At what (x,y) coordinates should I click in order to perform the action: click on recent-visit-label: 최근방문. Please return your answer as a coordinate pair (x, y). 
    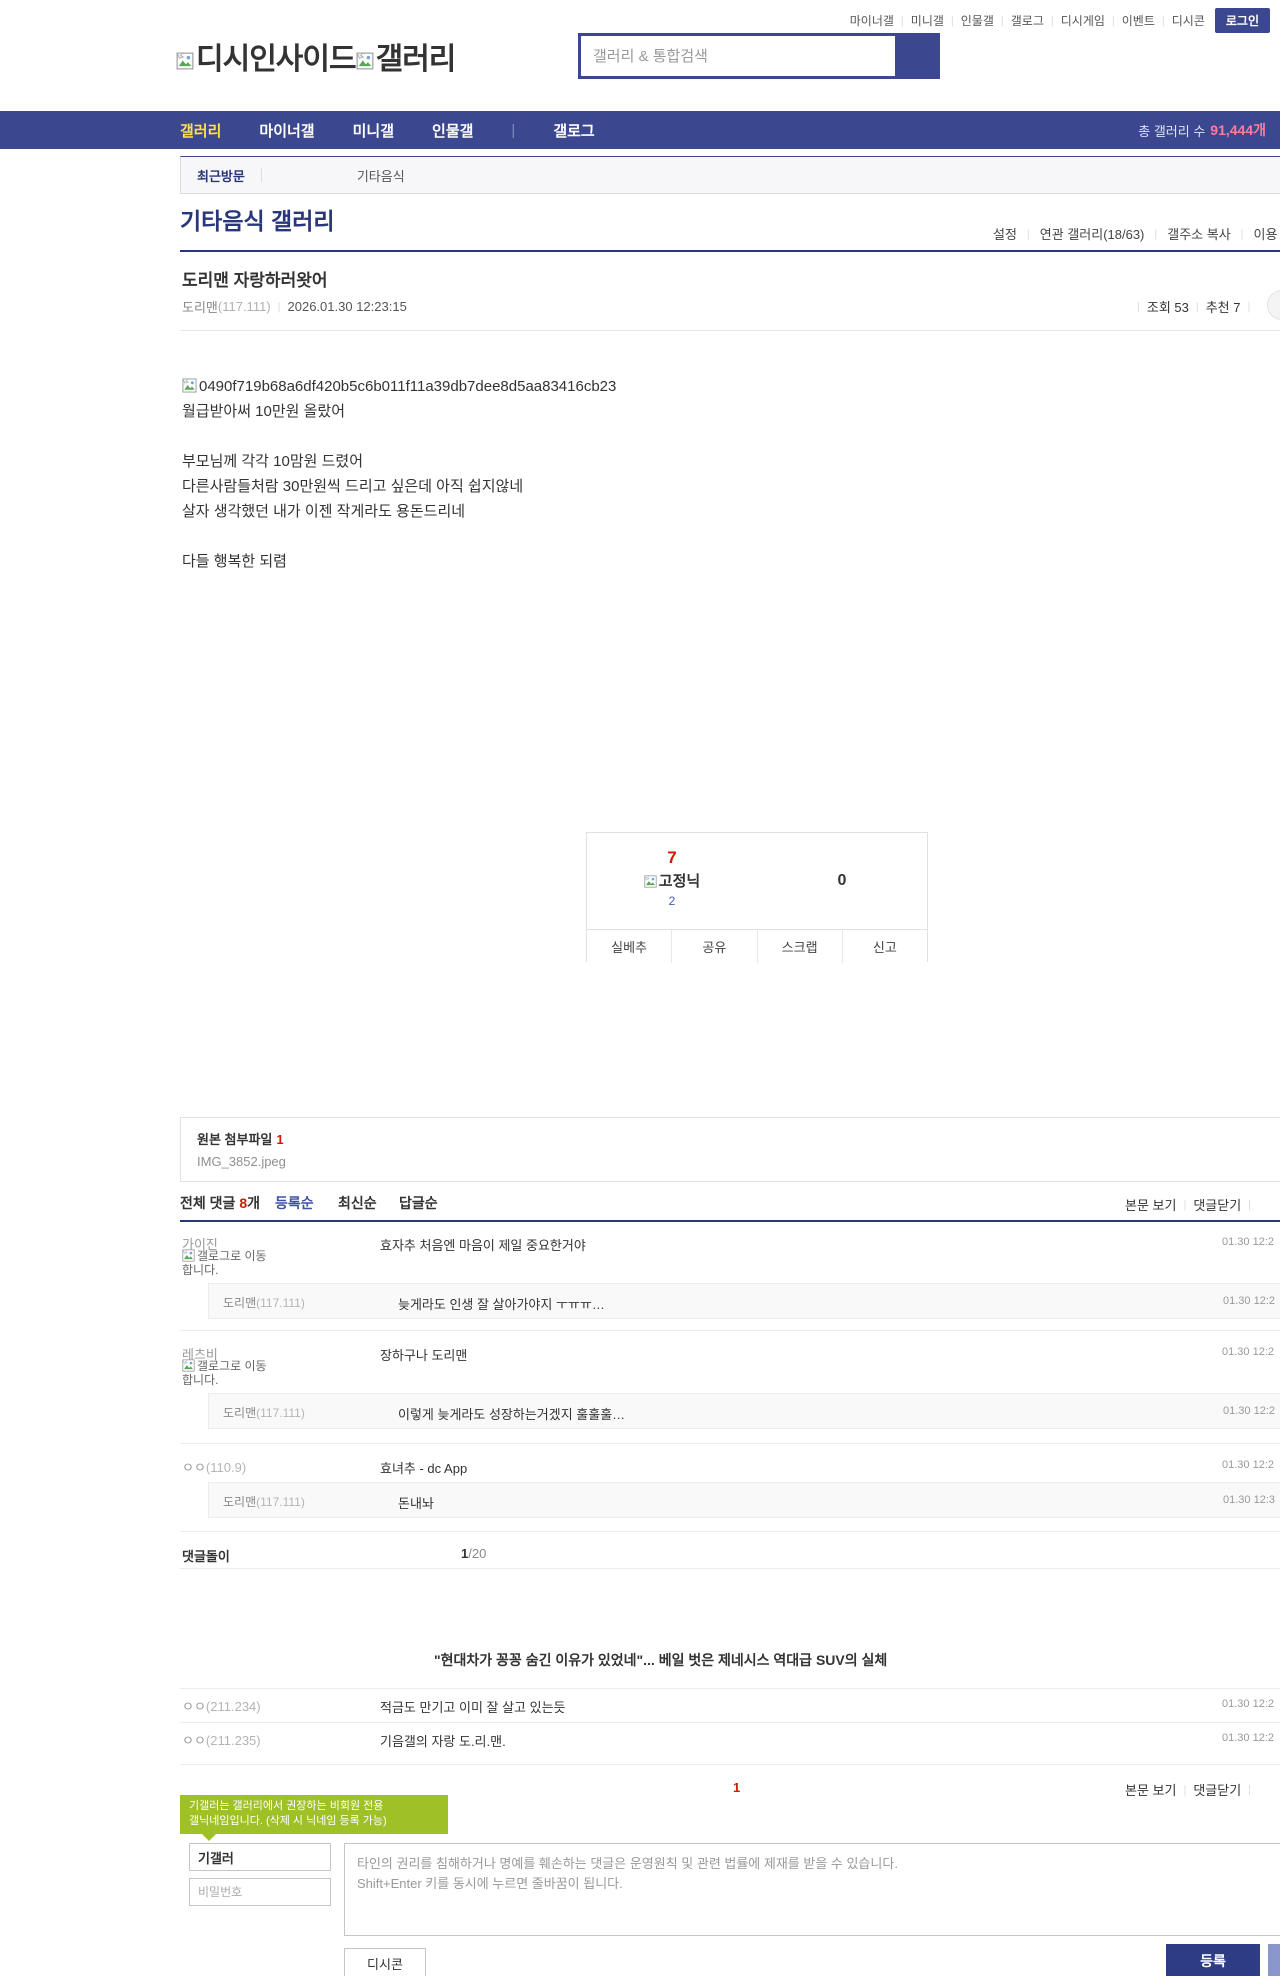
    Looking at the image, I should click on (221, 176).